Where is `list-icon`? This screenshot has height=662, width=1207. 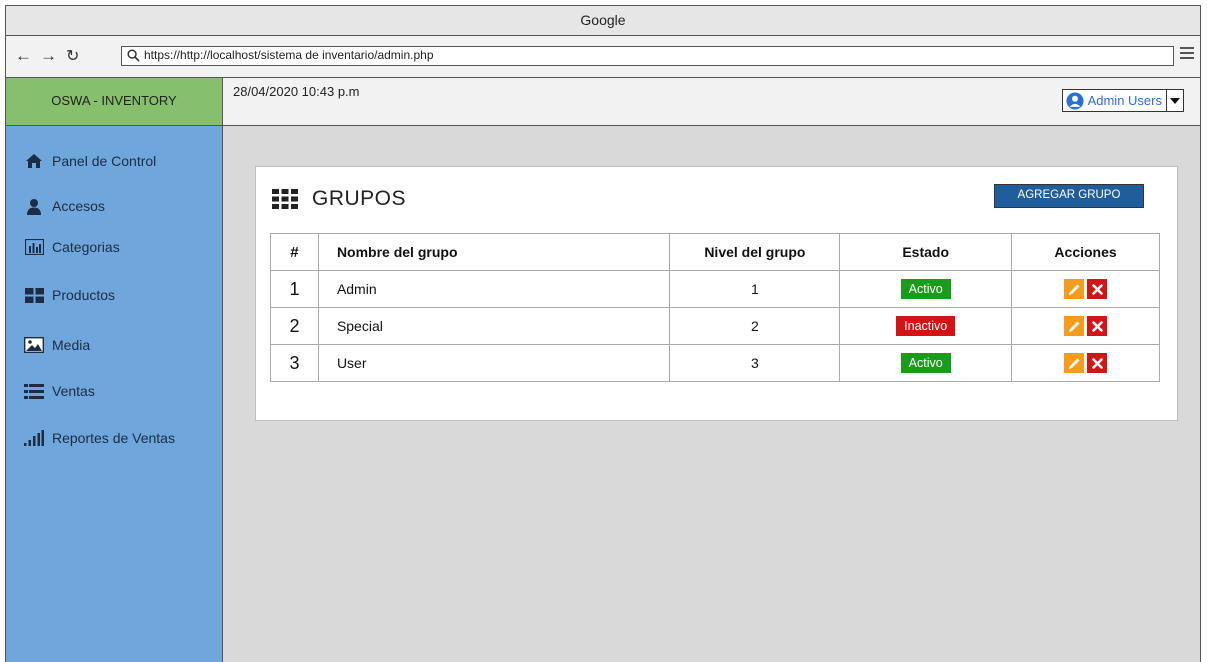 list-icon is located at coordinates (34, 391).